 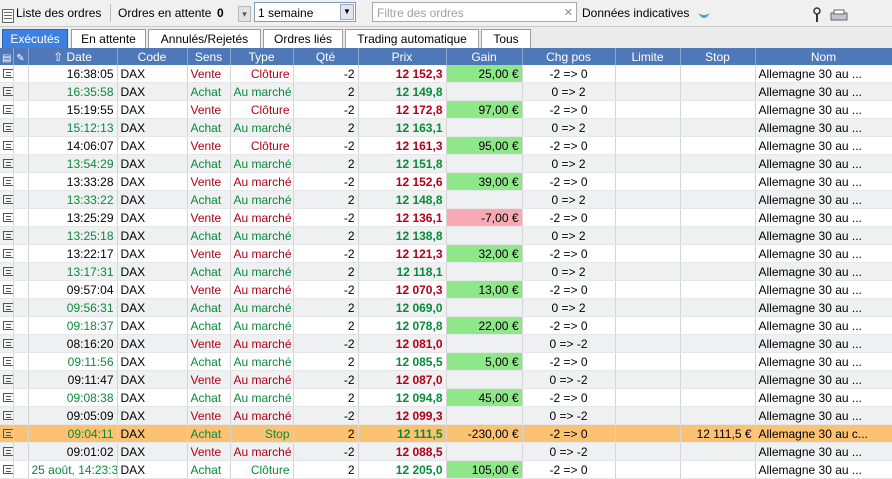 What do you see at coordinates (326, 56) in the screenshot?
I see `header-qte: Qté` at bounding box center [326, 56].